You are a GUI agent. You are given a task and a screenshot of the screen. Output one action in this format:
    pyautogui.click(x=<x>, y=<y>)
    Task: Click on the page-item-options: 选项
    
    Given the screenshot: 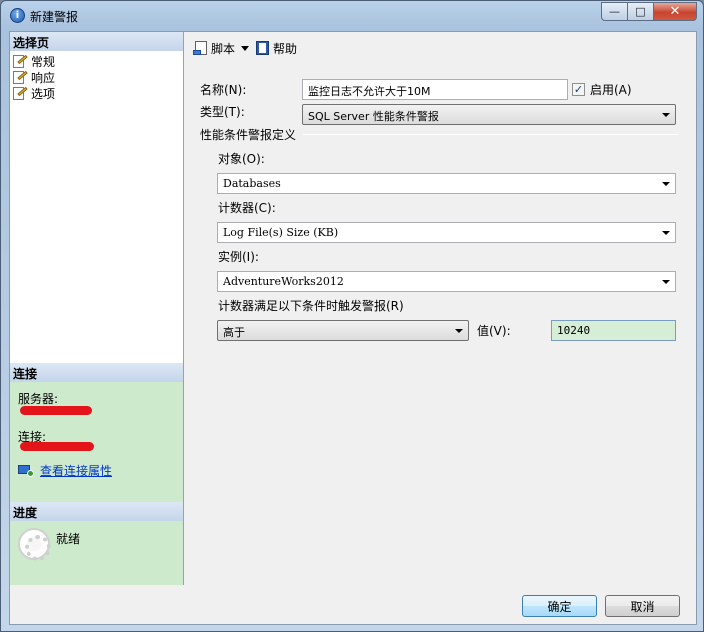 What is the action you would take?
    pyautogui.click(x=33, y=93)
    